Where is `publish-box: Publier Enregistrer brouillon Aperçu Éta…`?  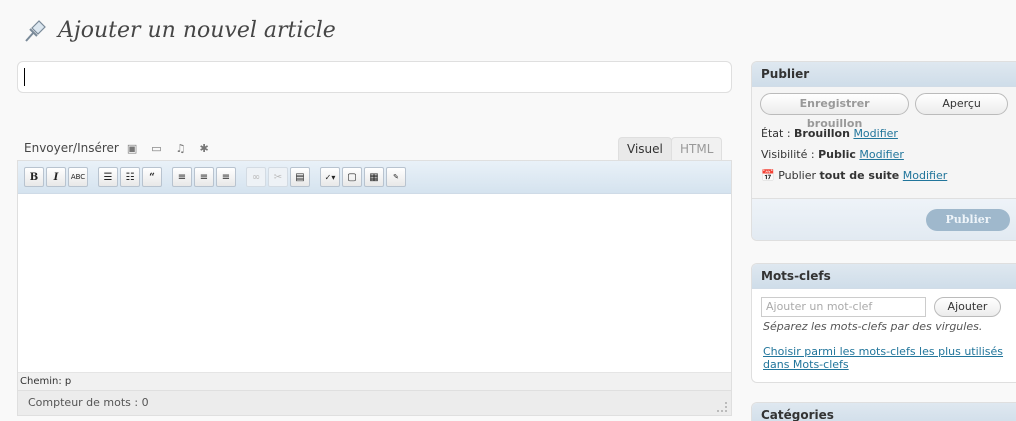 publish-box: Publier Enregistrer brouillon Aperçu Éta… is located at coordinates (883, 151).